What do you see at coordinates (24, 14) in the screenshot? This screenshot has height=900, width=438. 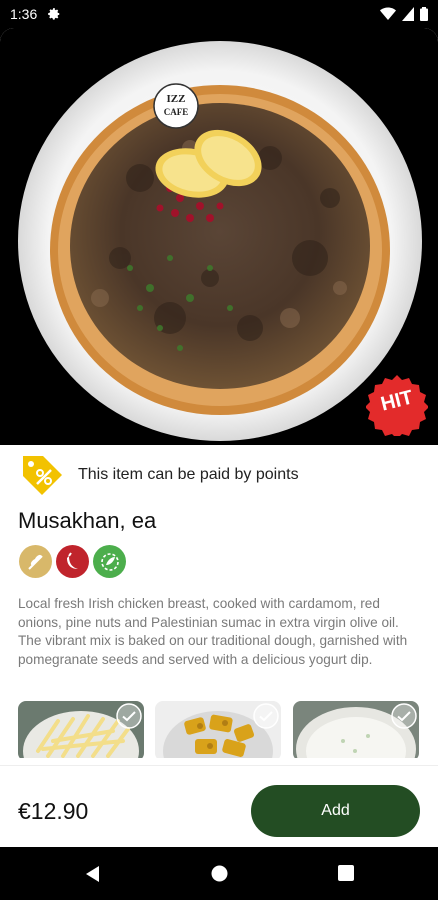 I see `status-time: 1:36` at bounding box center [24, 14].